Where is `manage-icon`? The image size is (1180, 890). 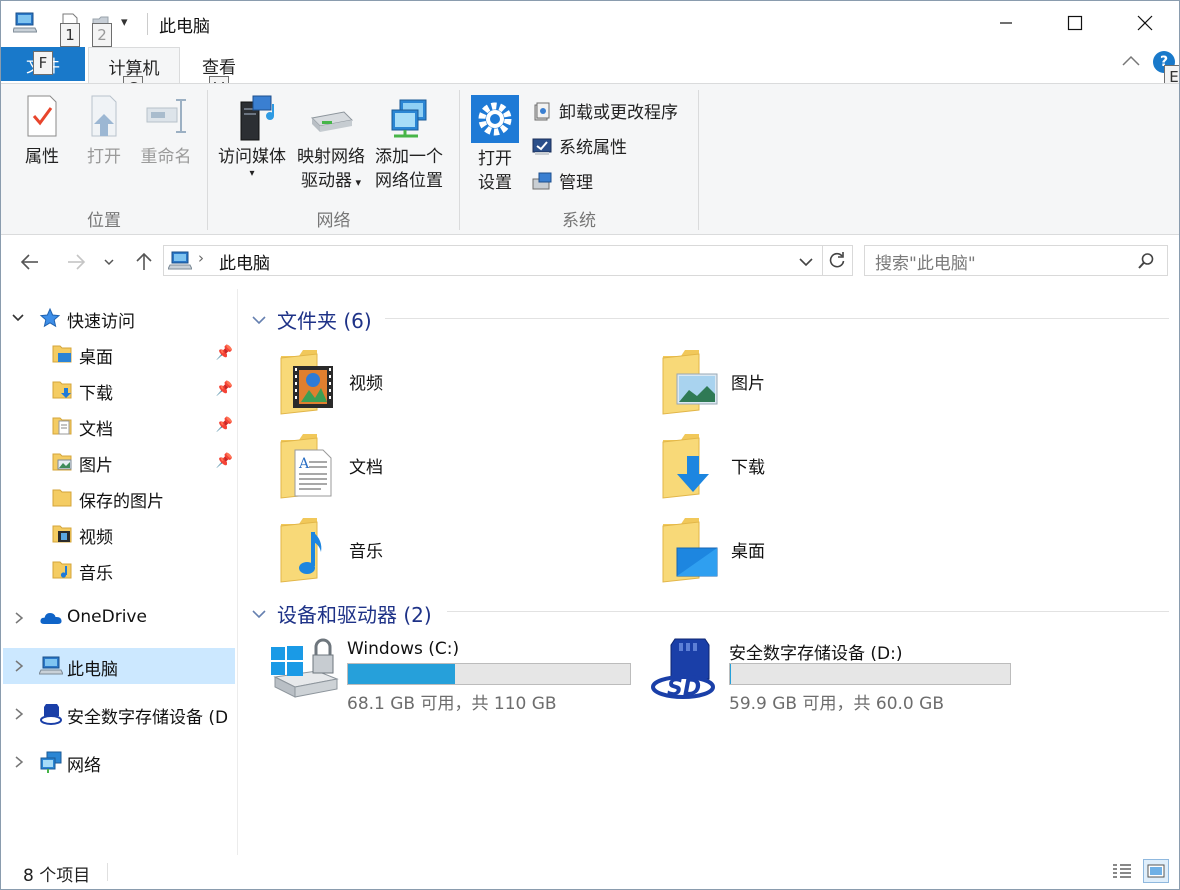 manage-icon is located at coordinates (542, 180).